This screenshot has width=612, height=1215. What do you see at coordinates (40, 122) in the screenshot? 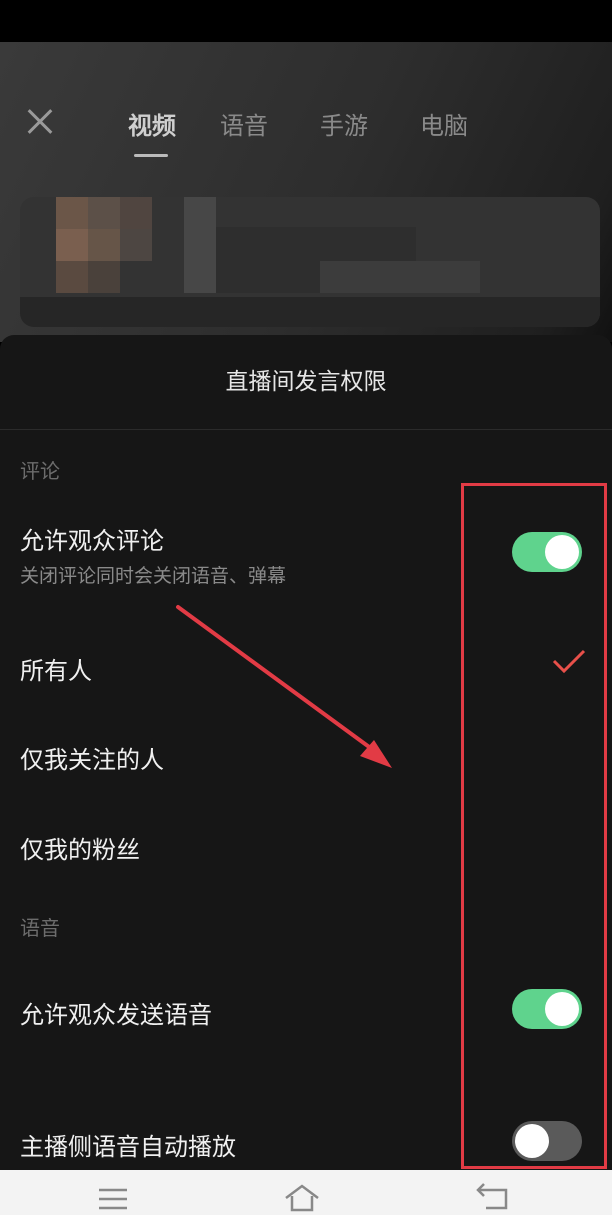
I see `close-icon` at bounding box center [40, 122].